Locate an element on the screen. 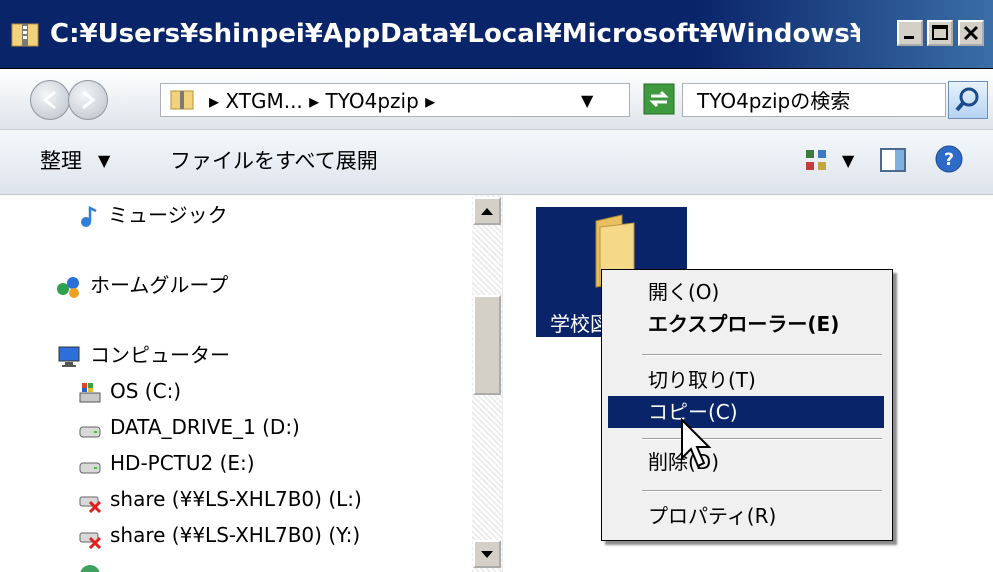 Image resolution: width=993 pixels, height=572 pixels. tree-item-drive-d: DATA_DRIVE_1 (D:) is located at coordinates (189, 427).